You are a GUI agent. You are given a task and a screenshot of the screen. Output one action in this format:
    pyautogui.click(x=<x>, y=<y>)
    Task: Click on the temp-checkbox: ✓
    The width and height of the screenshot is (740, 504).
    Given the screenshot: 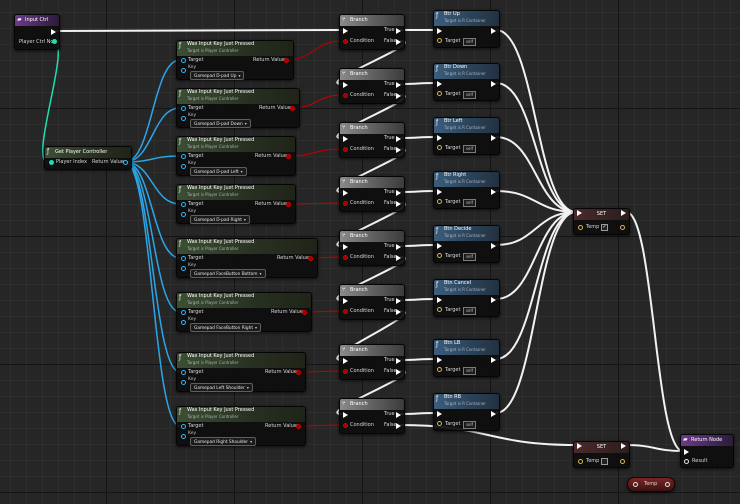 What is the action you would take?
    pyautogui.click(x=604, y=227)
    